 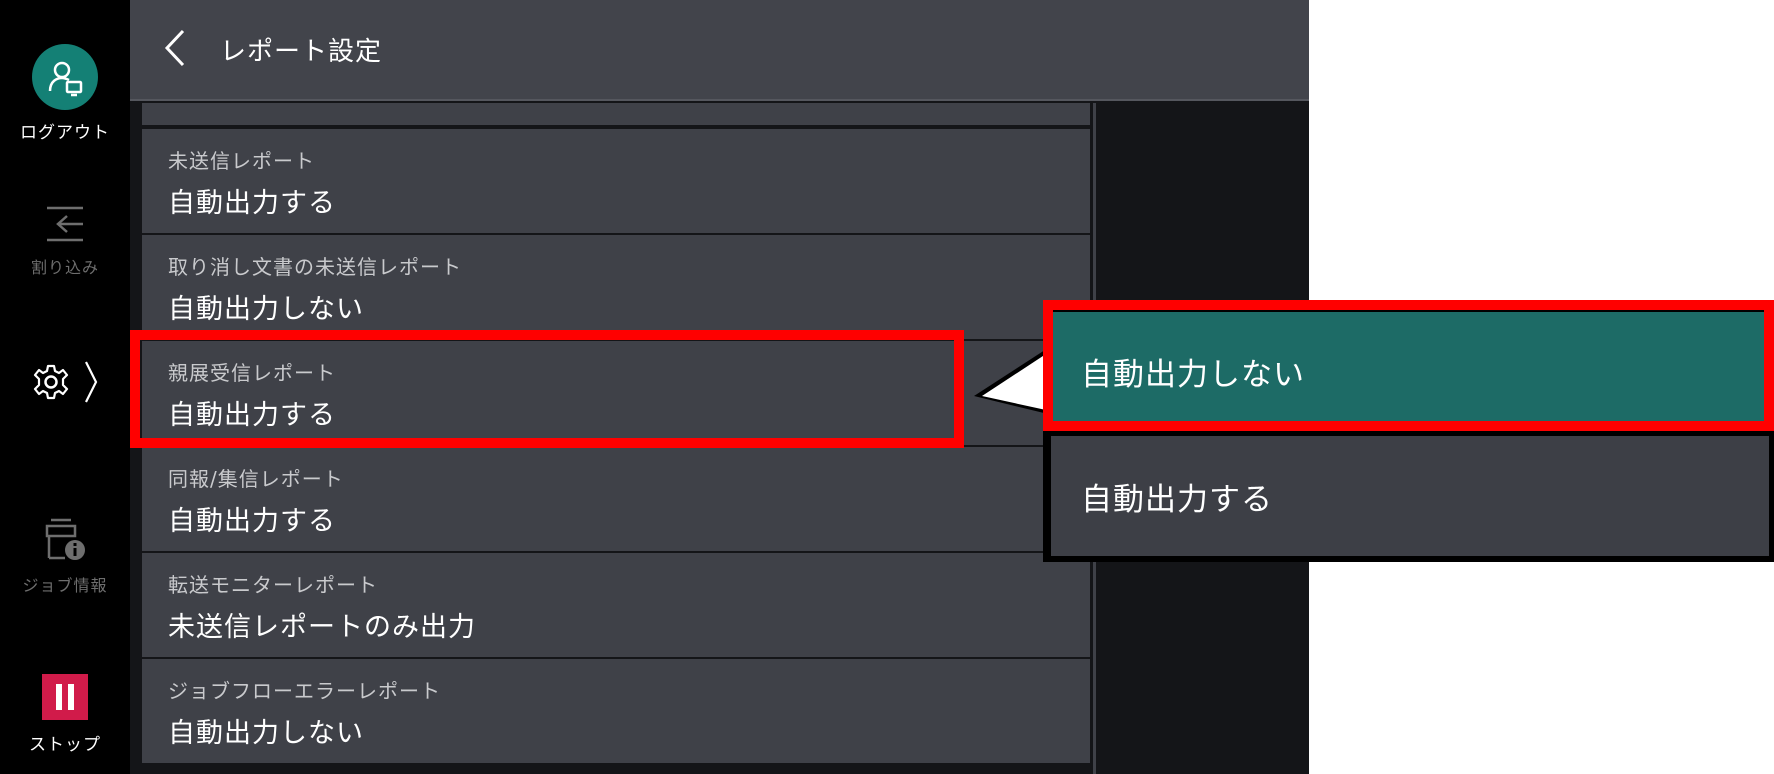 What do you see at coordinates (301, 52) in the screenshot?
I see `page-title: レポート設定` at bounding box center [301, 52].